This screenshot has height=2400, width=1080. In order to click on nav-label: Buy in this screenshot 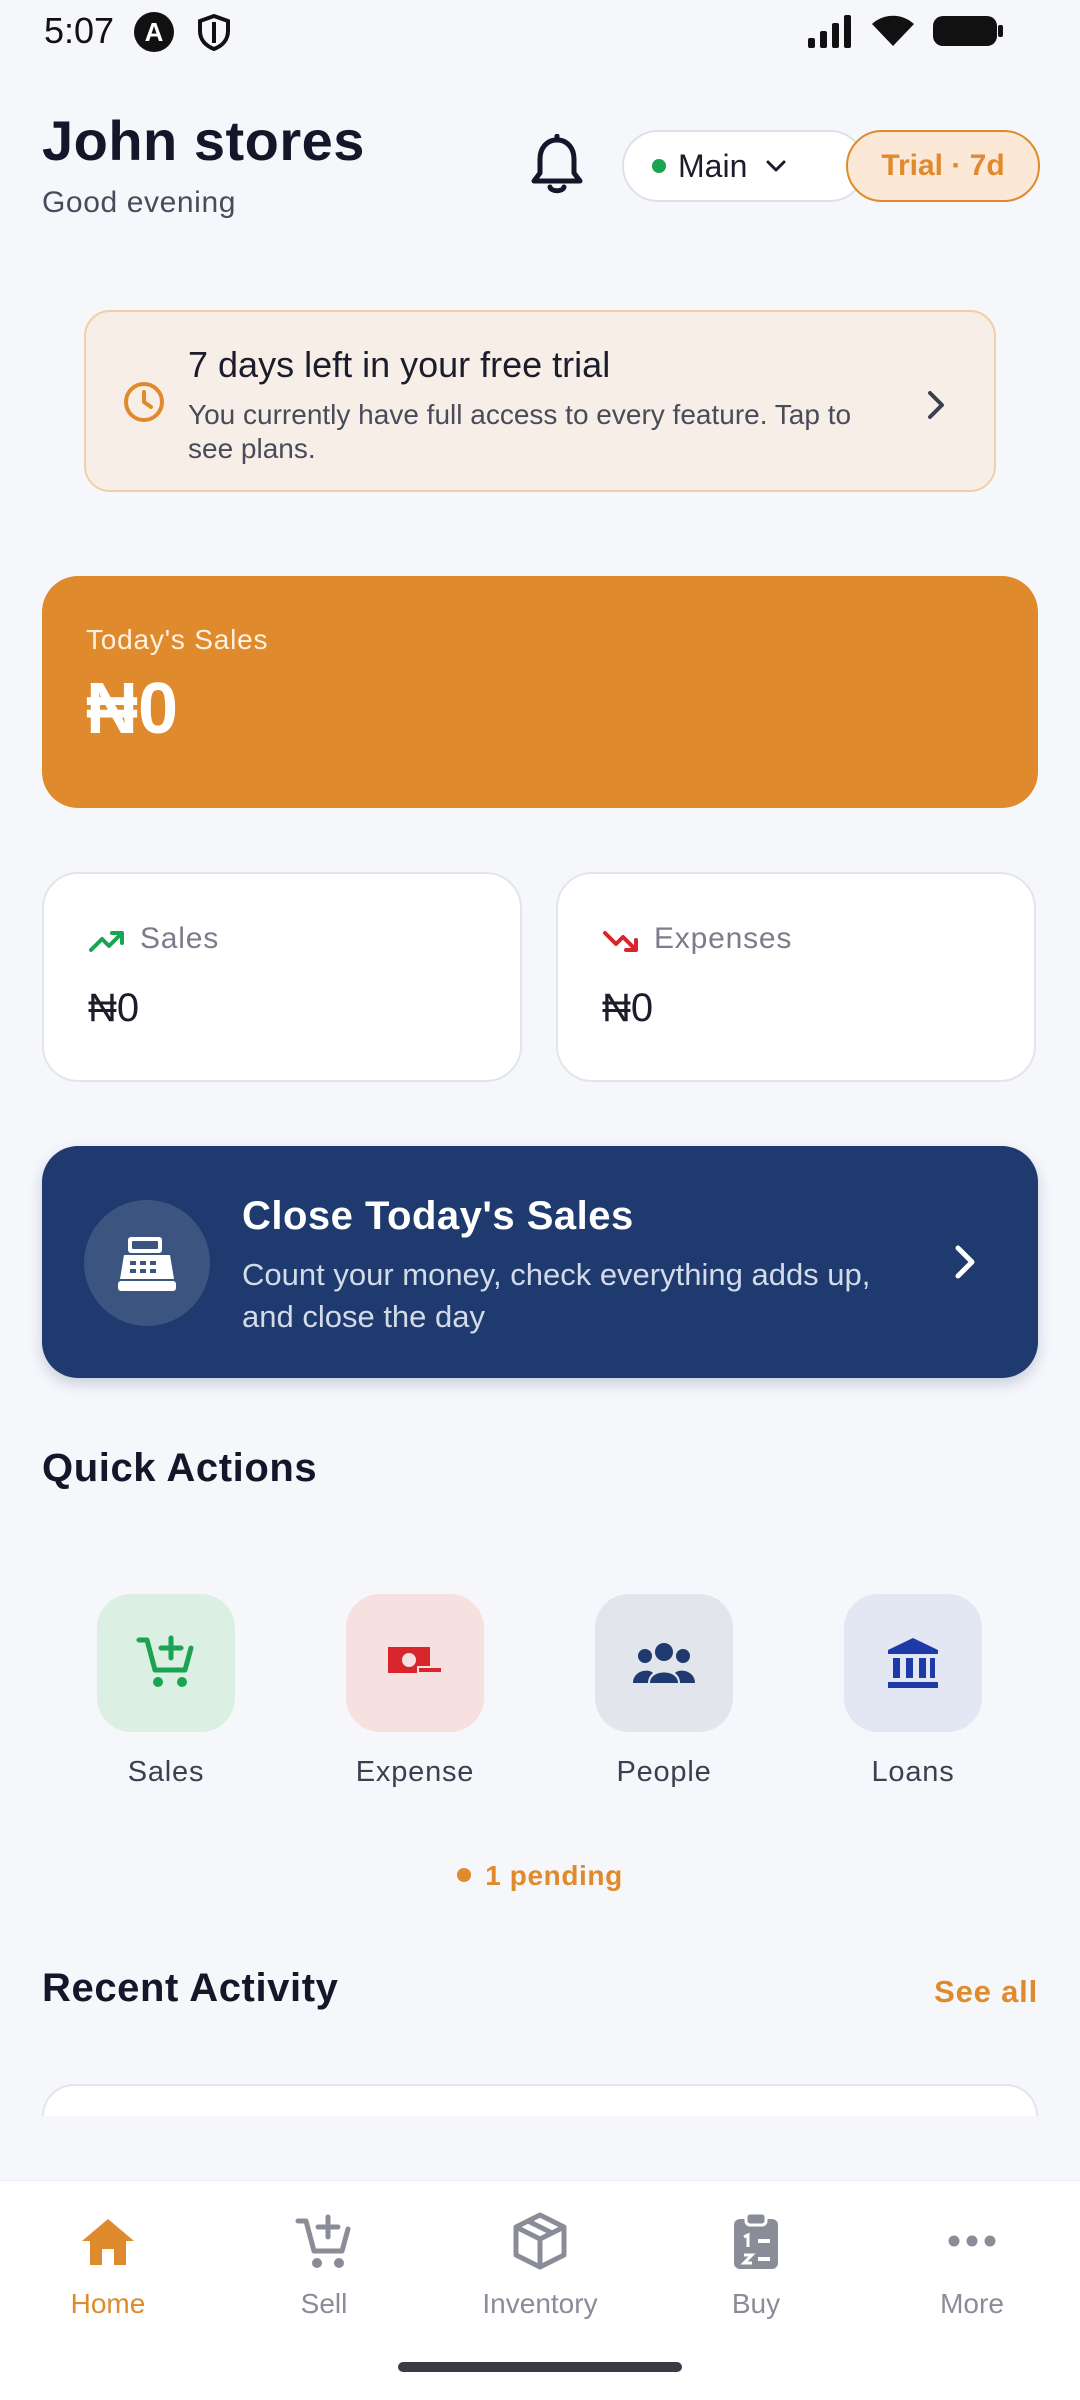, I will do `click(756, 2303)`.